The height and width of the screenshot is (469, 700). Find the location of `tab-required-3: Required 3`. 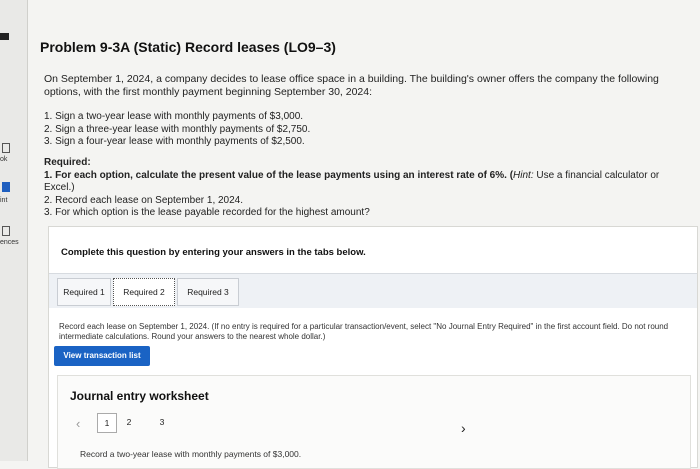

tab-required-3: Required 3 is located at coordinates (208, 292).